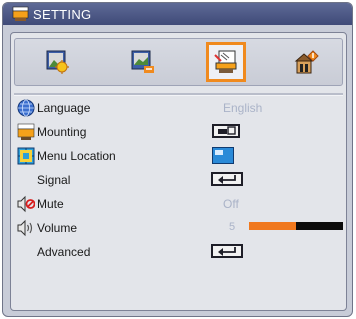 The height and width of the screenshot is (319, 356). What do you see at coordinates (178, 133) in the screenshot?
I see `menu-row-mounting: Mounting` at bounding box center [178, 133].